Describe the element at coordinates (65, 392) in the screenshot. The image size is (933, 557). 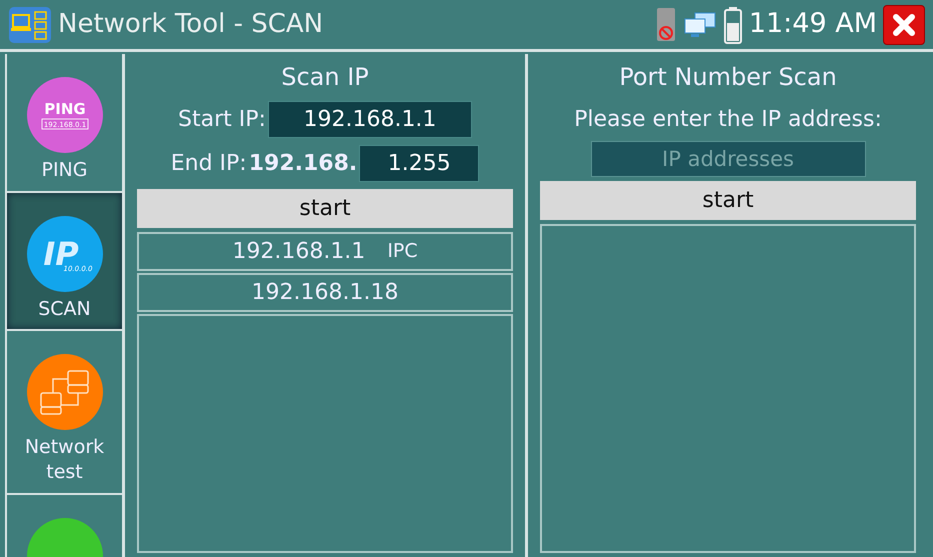
I see `network-icon` at that location.